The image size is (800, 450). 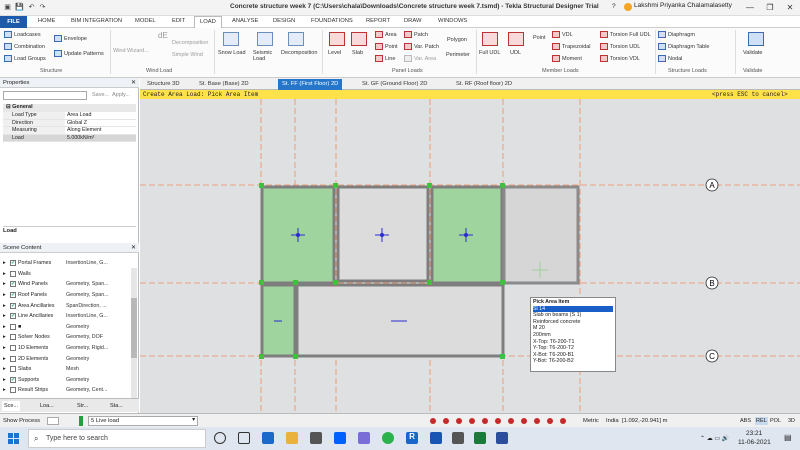 I want to click on restore-button: ❐, so click(x=770, y=7).